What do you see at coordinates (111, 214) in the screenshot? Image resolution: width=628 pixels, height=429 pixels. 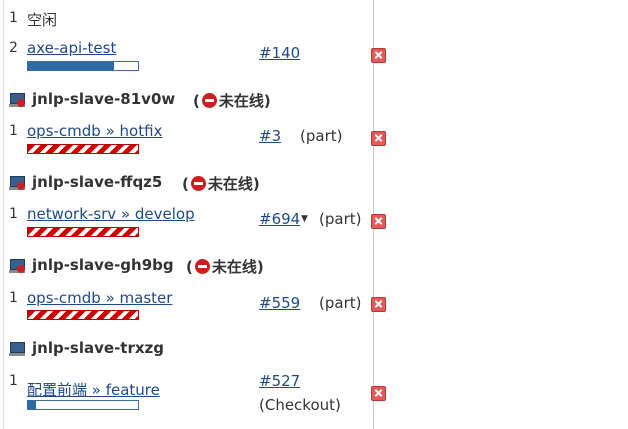 I see `job-link-network-srv-develop: network-srv » develop` at bounding box center [111, 214].